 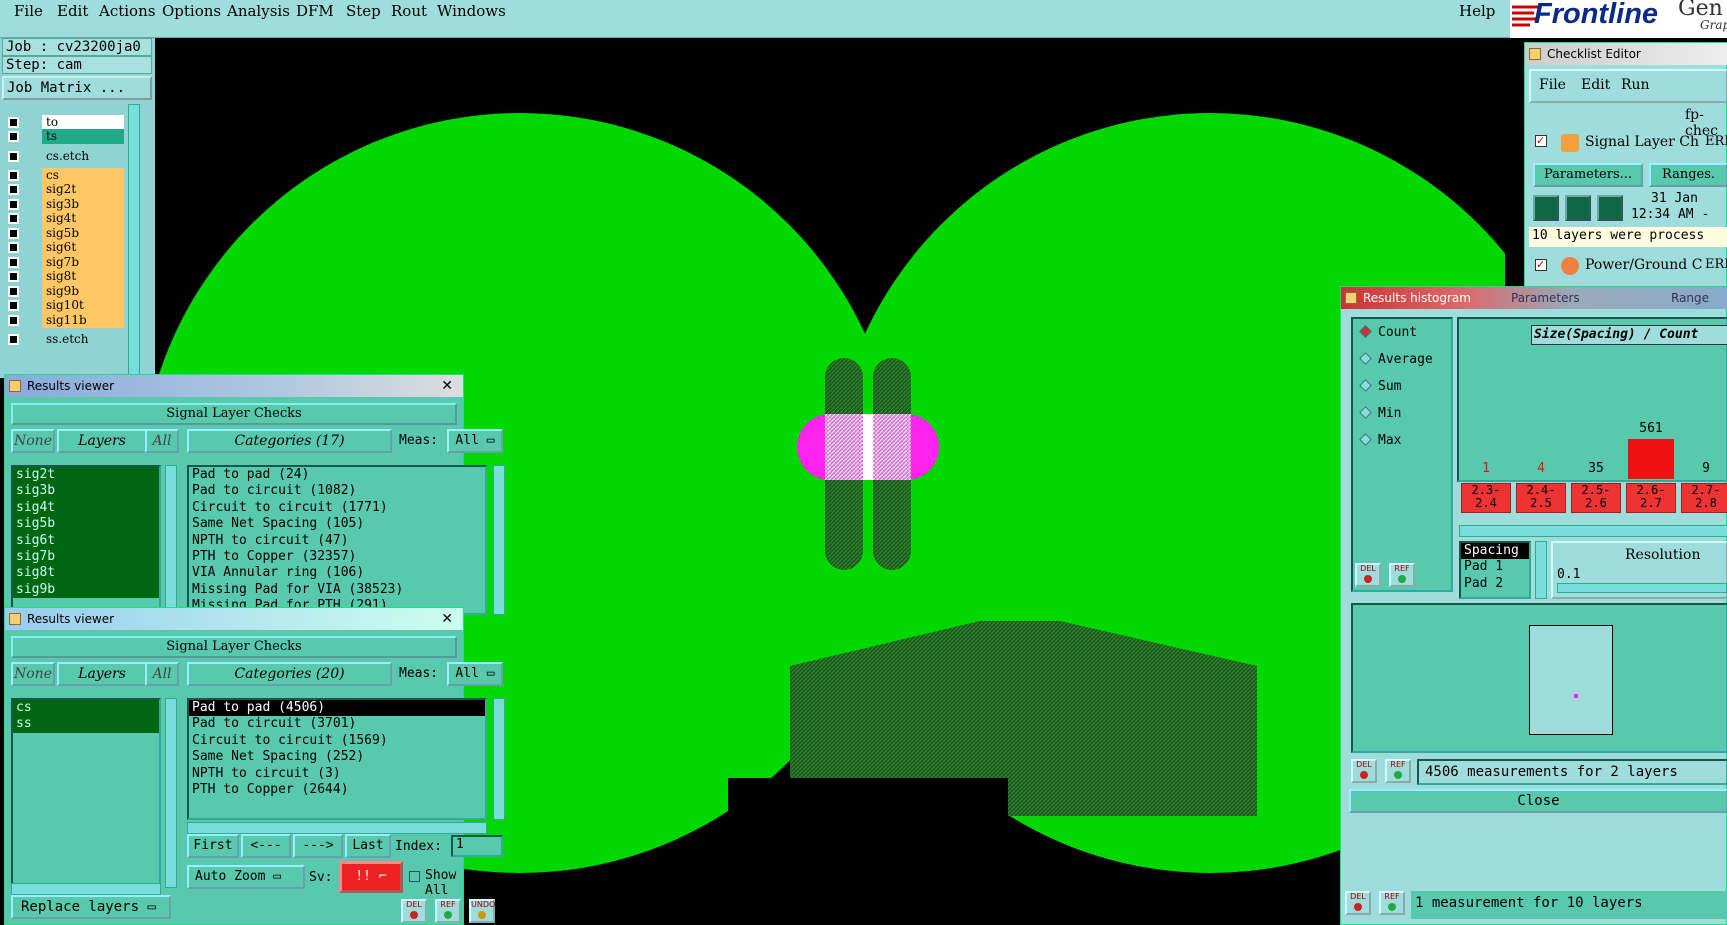 I want to click on measure-list: Spacing Pad 1 Pad 2, so click(x=1495, y=570).